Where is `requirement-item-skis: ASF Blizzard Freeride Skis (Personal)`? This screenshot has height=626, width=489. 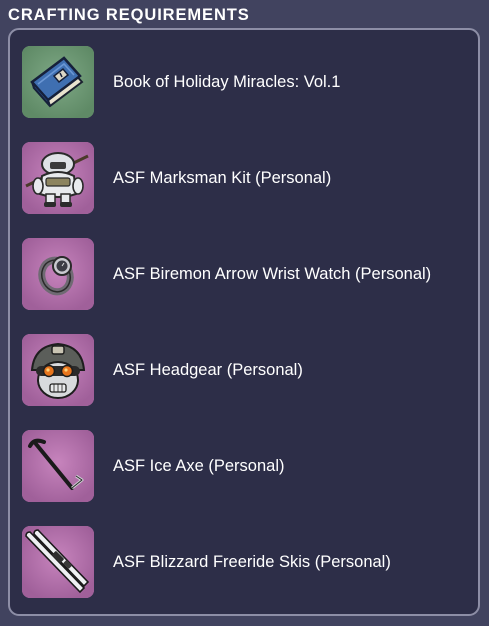
requirement-item-skis: ASF Blizzard Freeride Skis (Personal) is located at coordinates (247, 563).